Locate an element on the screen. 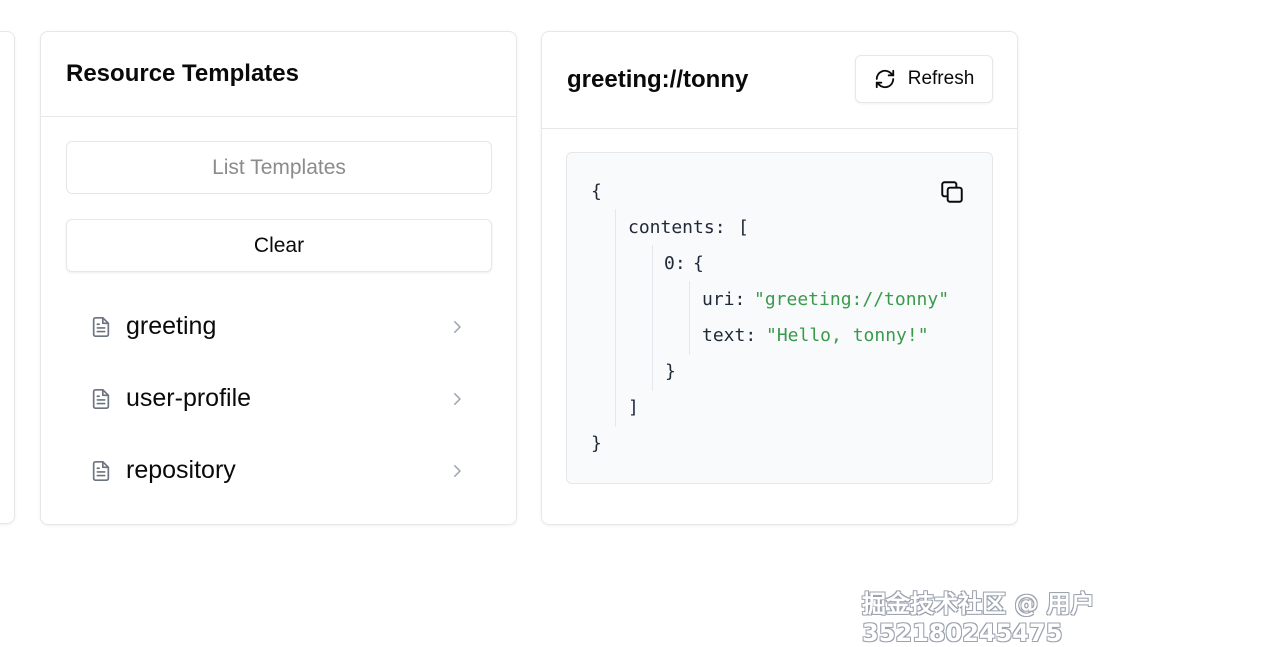  json-value-uri: "greeting://tonny" is located at coordinates (852, 299).